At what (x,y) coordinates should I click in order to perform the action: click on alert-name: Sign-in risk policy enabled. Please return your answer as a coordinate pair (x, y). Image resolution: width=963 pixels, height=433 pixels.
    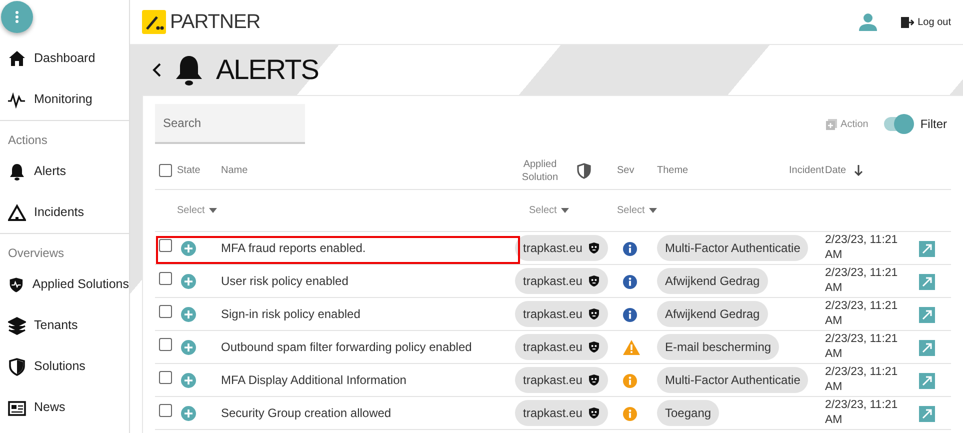
    Looking at the image, I should click on (291, 314).